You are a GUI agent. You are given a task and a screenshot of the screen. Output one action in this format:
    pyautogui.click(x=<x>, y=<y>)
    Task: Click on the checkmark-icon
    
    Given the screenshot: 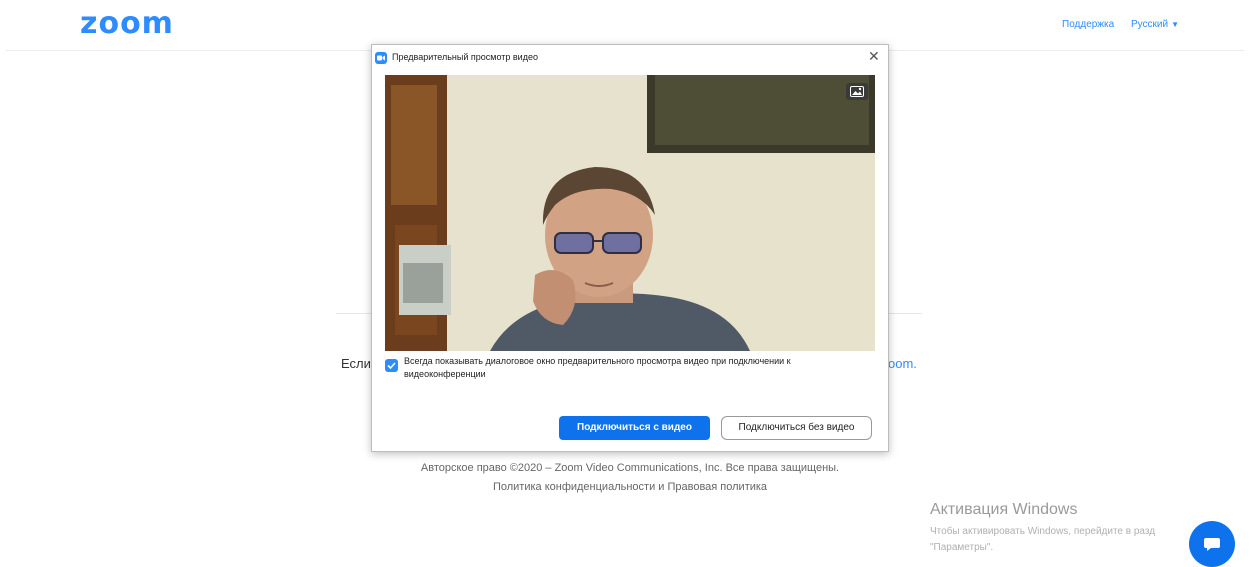 What is the action you would take?
    pyautogui.click(x=391, y=365)
    